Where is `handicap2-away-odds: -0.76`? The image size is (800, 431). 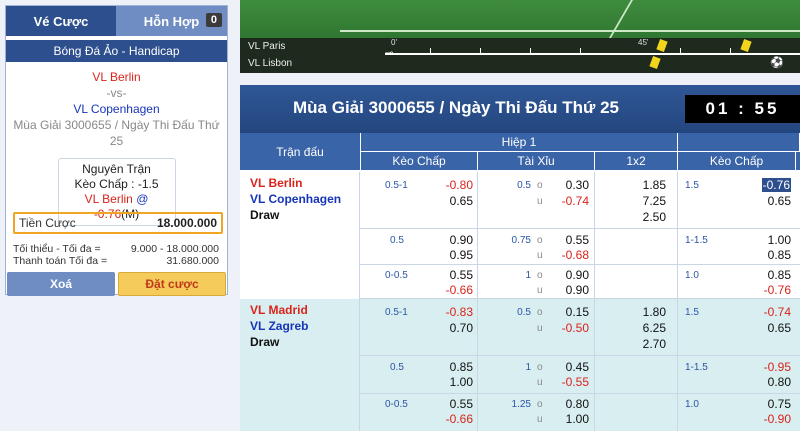
handicap2-away-odds: -0.76 is located at coordinates (771, 290).